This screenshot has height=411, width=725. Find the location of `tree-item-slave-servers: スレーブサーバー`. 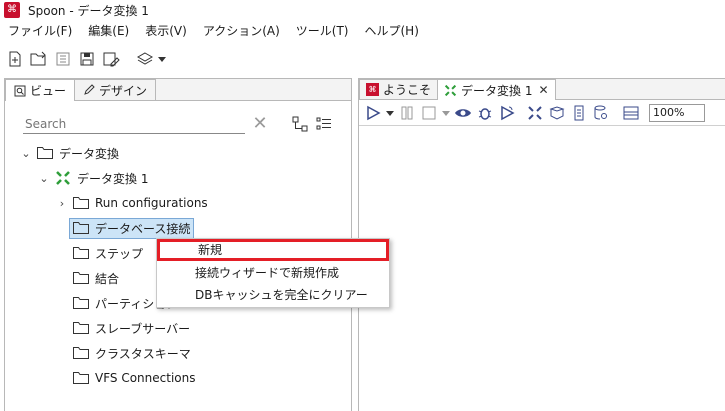

tree-item-slave-servers: スレーブサーバー is located at coordinates (131, 328).